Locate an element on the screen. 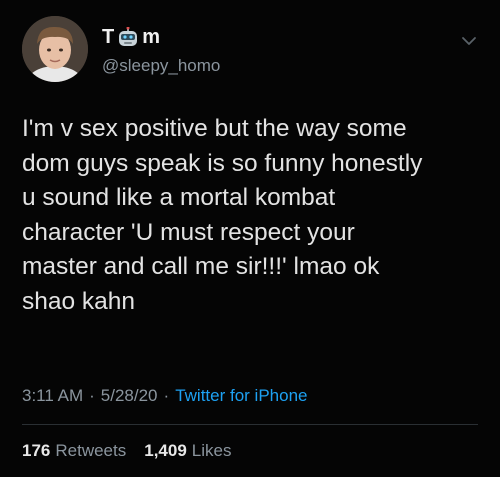 Image resolution: width=500 pixels, height=477 pixels. tweet-date: 5/28/20 is located at coordinates (129, 396).